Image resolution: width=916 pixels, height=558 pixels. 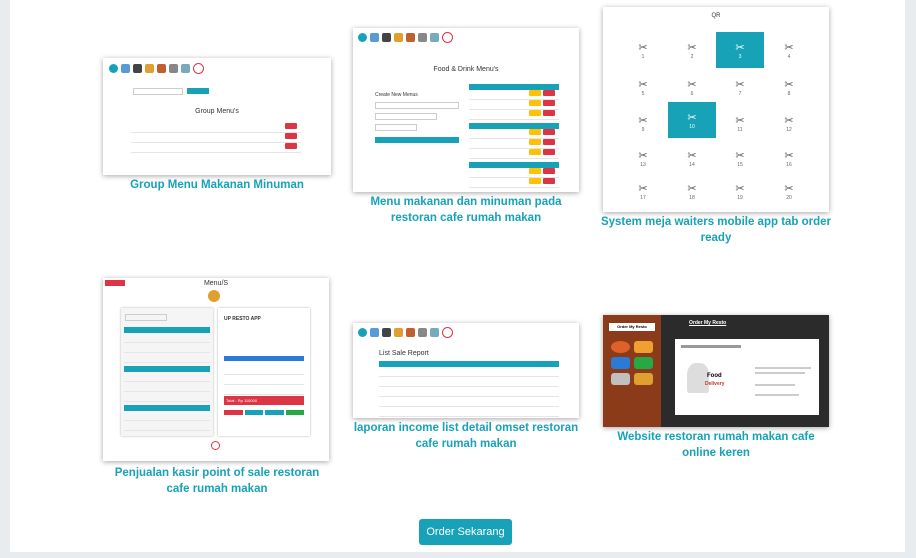 What do you see at coordinates (242, 319) in the screenshot?
I see `app-name: UP RESTO APP` at bounding box center [242, 319].